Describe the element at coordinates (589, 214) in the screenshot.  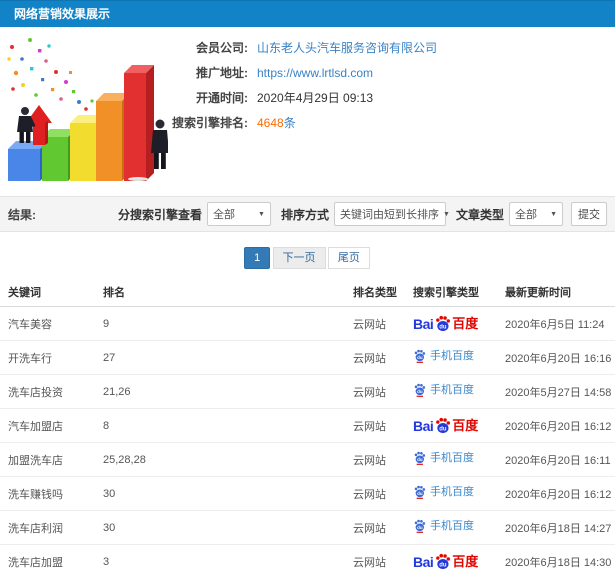
I see `submit-button: 提交` at that location.